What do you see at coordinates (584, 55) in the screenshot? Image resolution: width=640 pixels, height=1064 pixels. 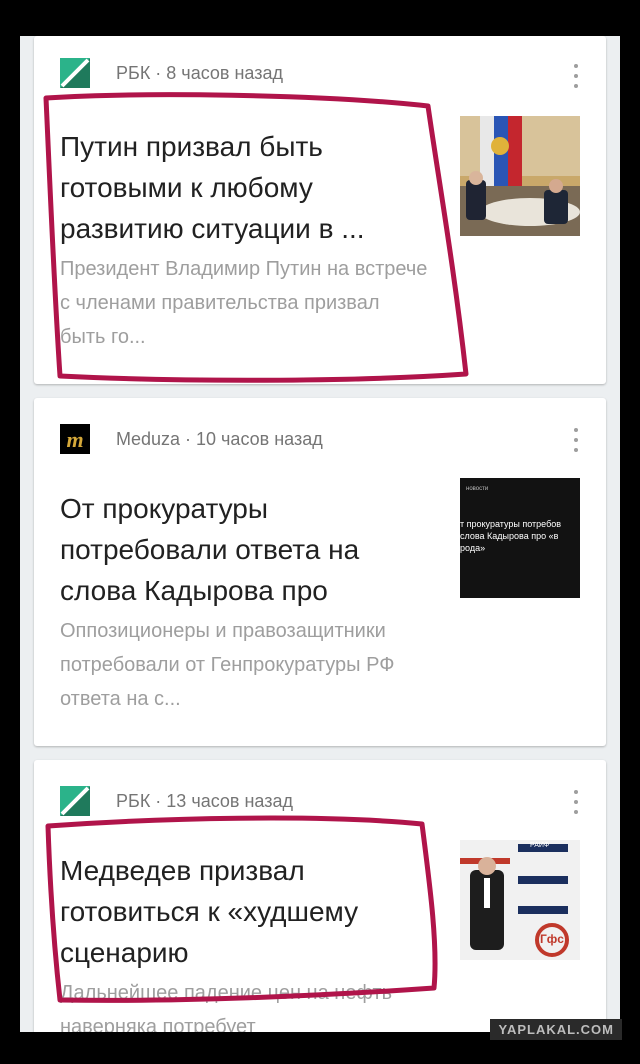 I see `clock: 2:05` at bounding box center [584, 55].